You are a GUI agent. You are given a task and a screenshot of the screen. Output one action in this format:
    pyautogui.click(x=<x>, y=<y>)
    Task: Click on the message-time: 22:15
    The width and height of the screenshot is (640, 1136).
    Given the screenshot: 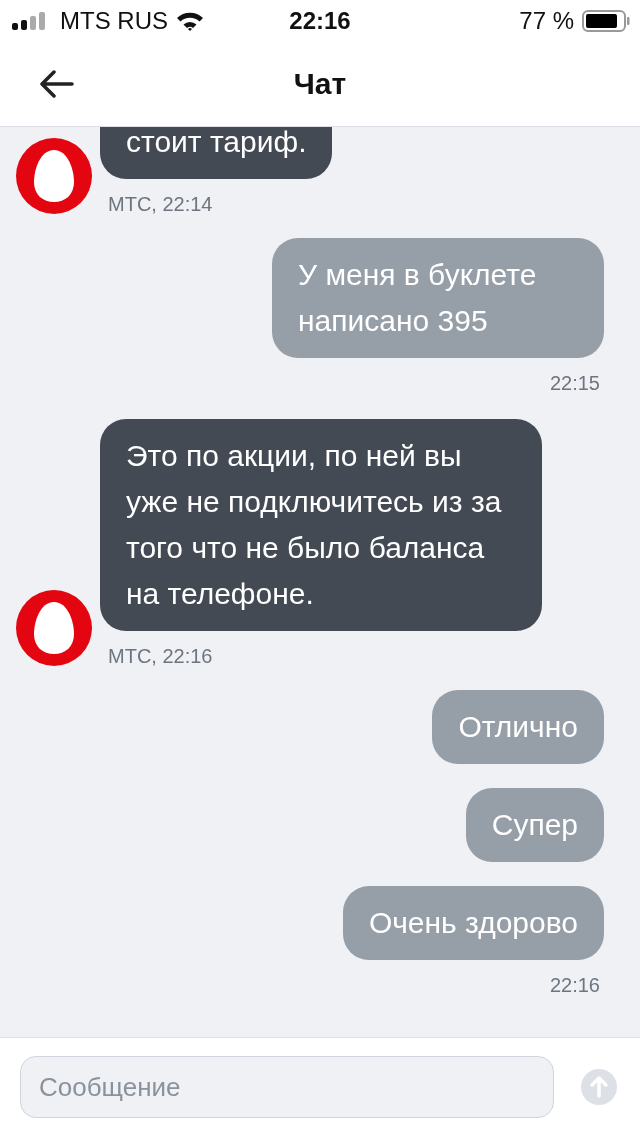 What is the action you would take?
    pyautogui.click(x=574, y=383)
    